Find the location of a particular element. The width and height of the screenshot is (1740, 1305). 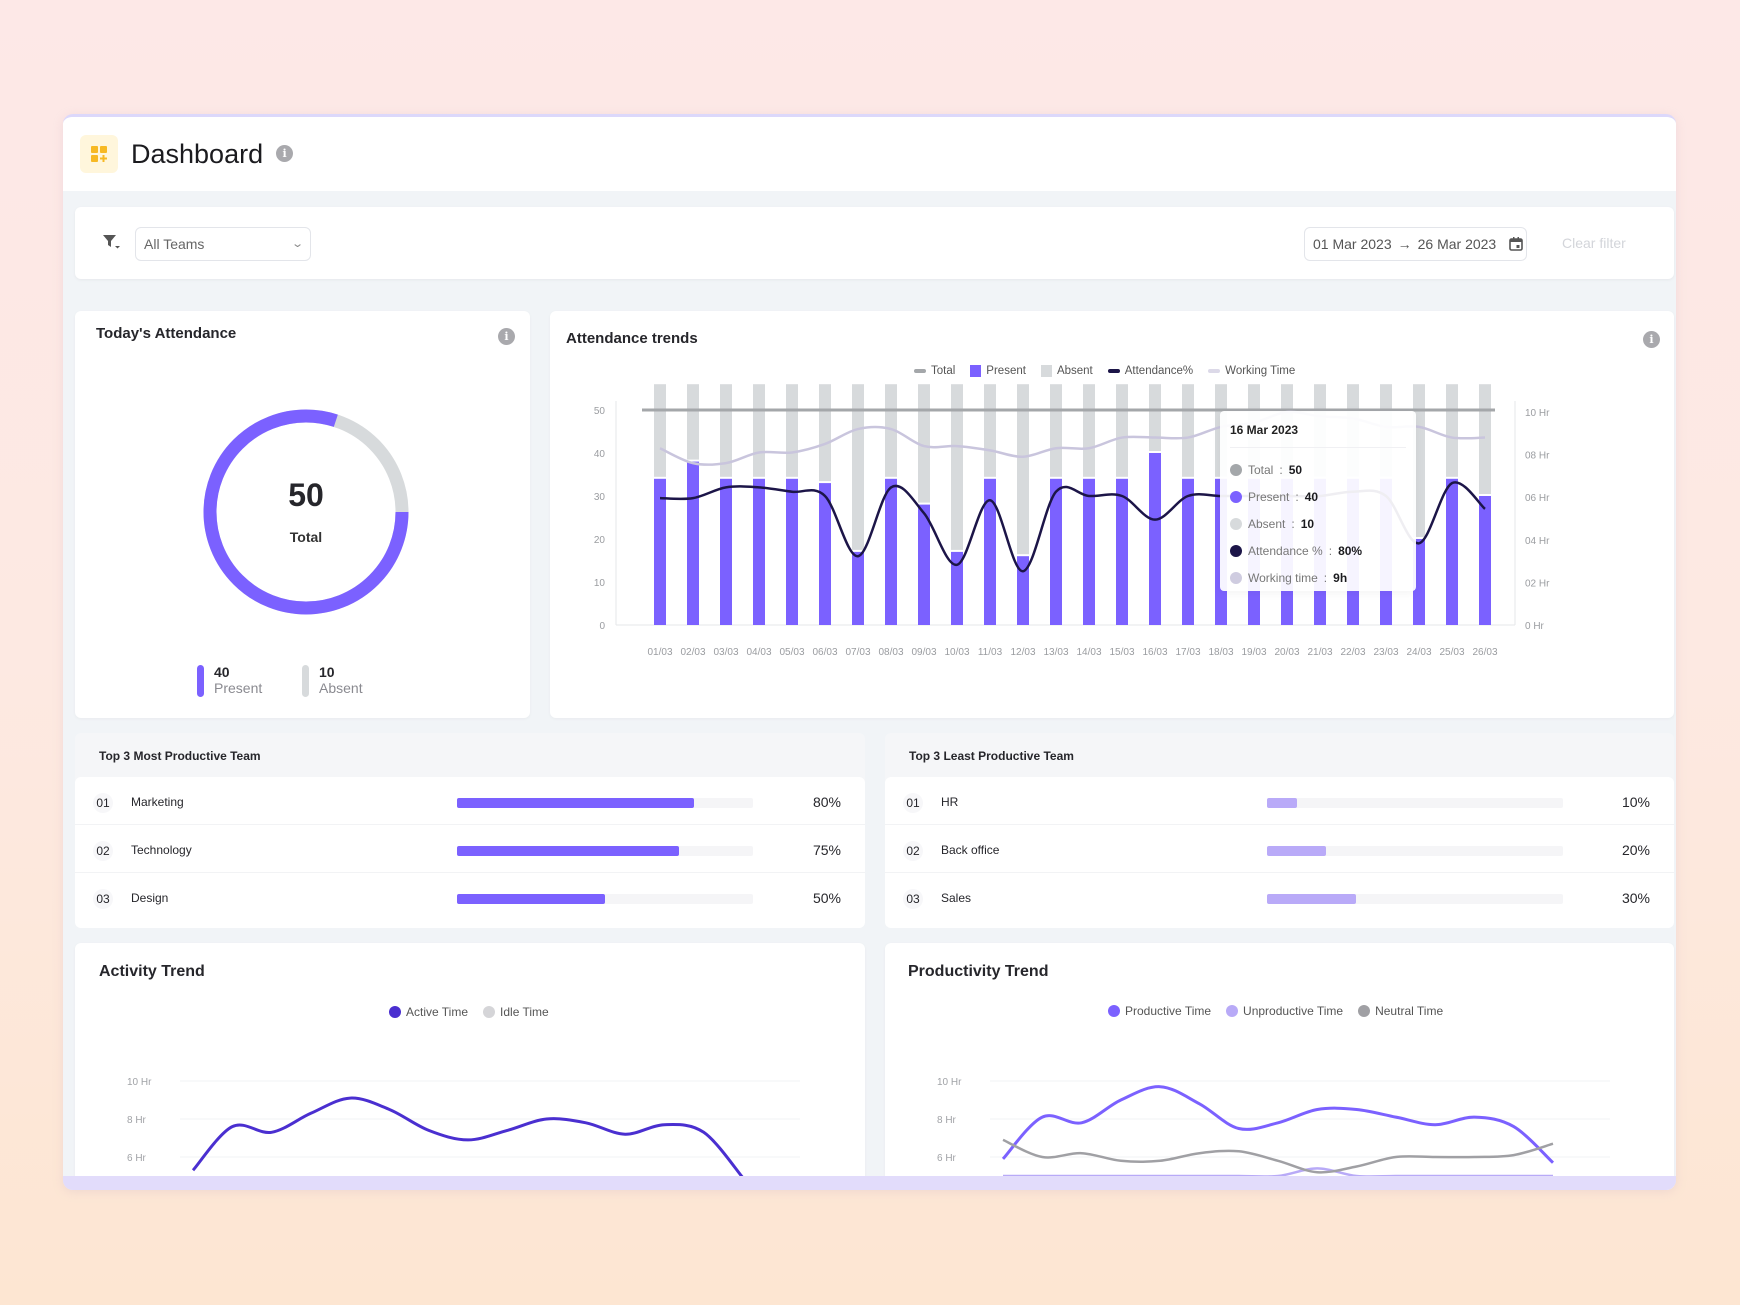

dot-icon is located at coordinates (1236, 523).